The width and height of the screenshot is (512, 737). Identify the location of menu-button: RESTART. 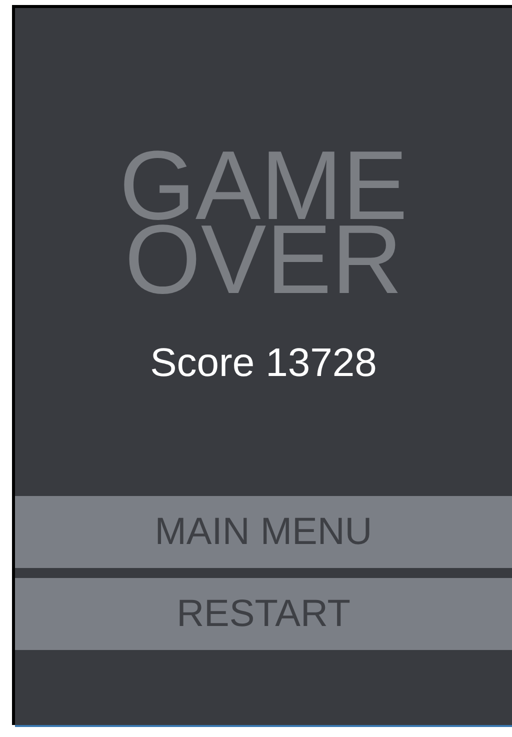
(263, 614).